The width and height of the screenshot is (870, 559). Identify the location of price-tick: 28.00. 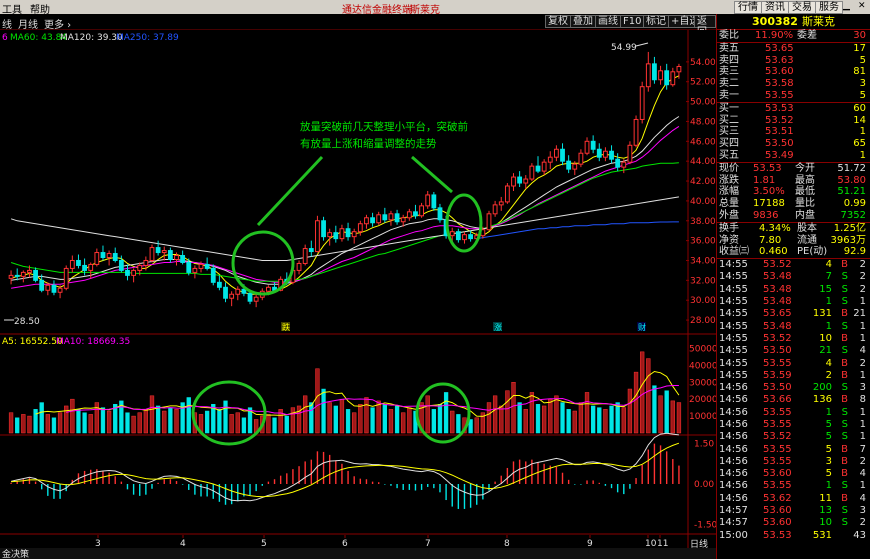
(703, 321).